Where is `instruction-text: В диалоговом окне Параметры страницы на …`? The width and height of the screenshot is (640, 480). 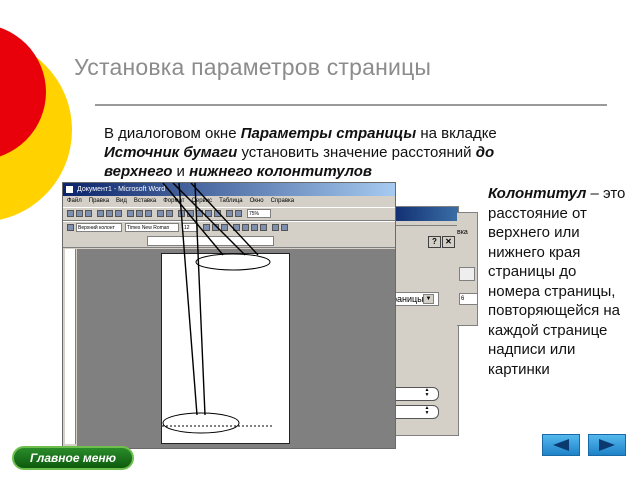 instruction-text: В диалоговом окне Параметры страницы на … is located at coordinates (319, 152).